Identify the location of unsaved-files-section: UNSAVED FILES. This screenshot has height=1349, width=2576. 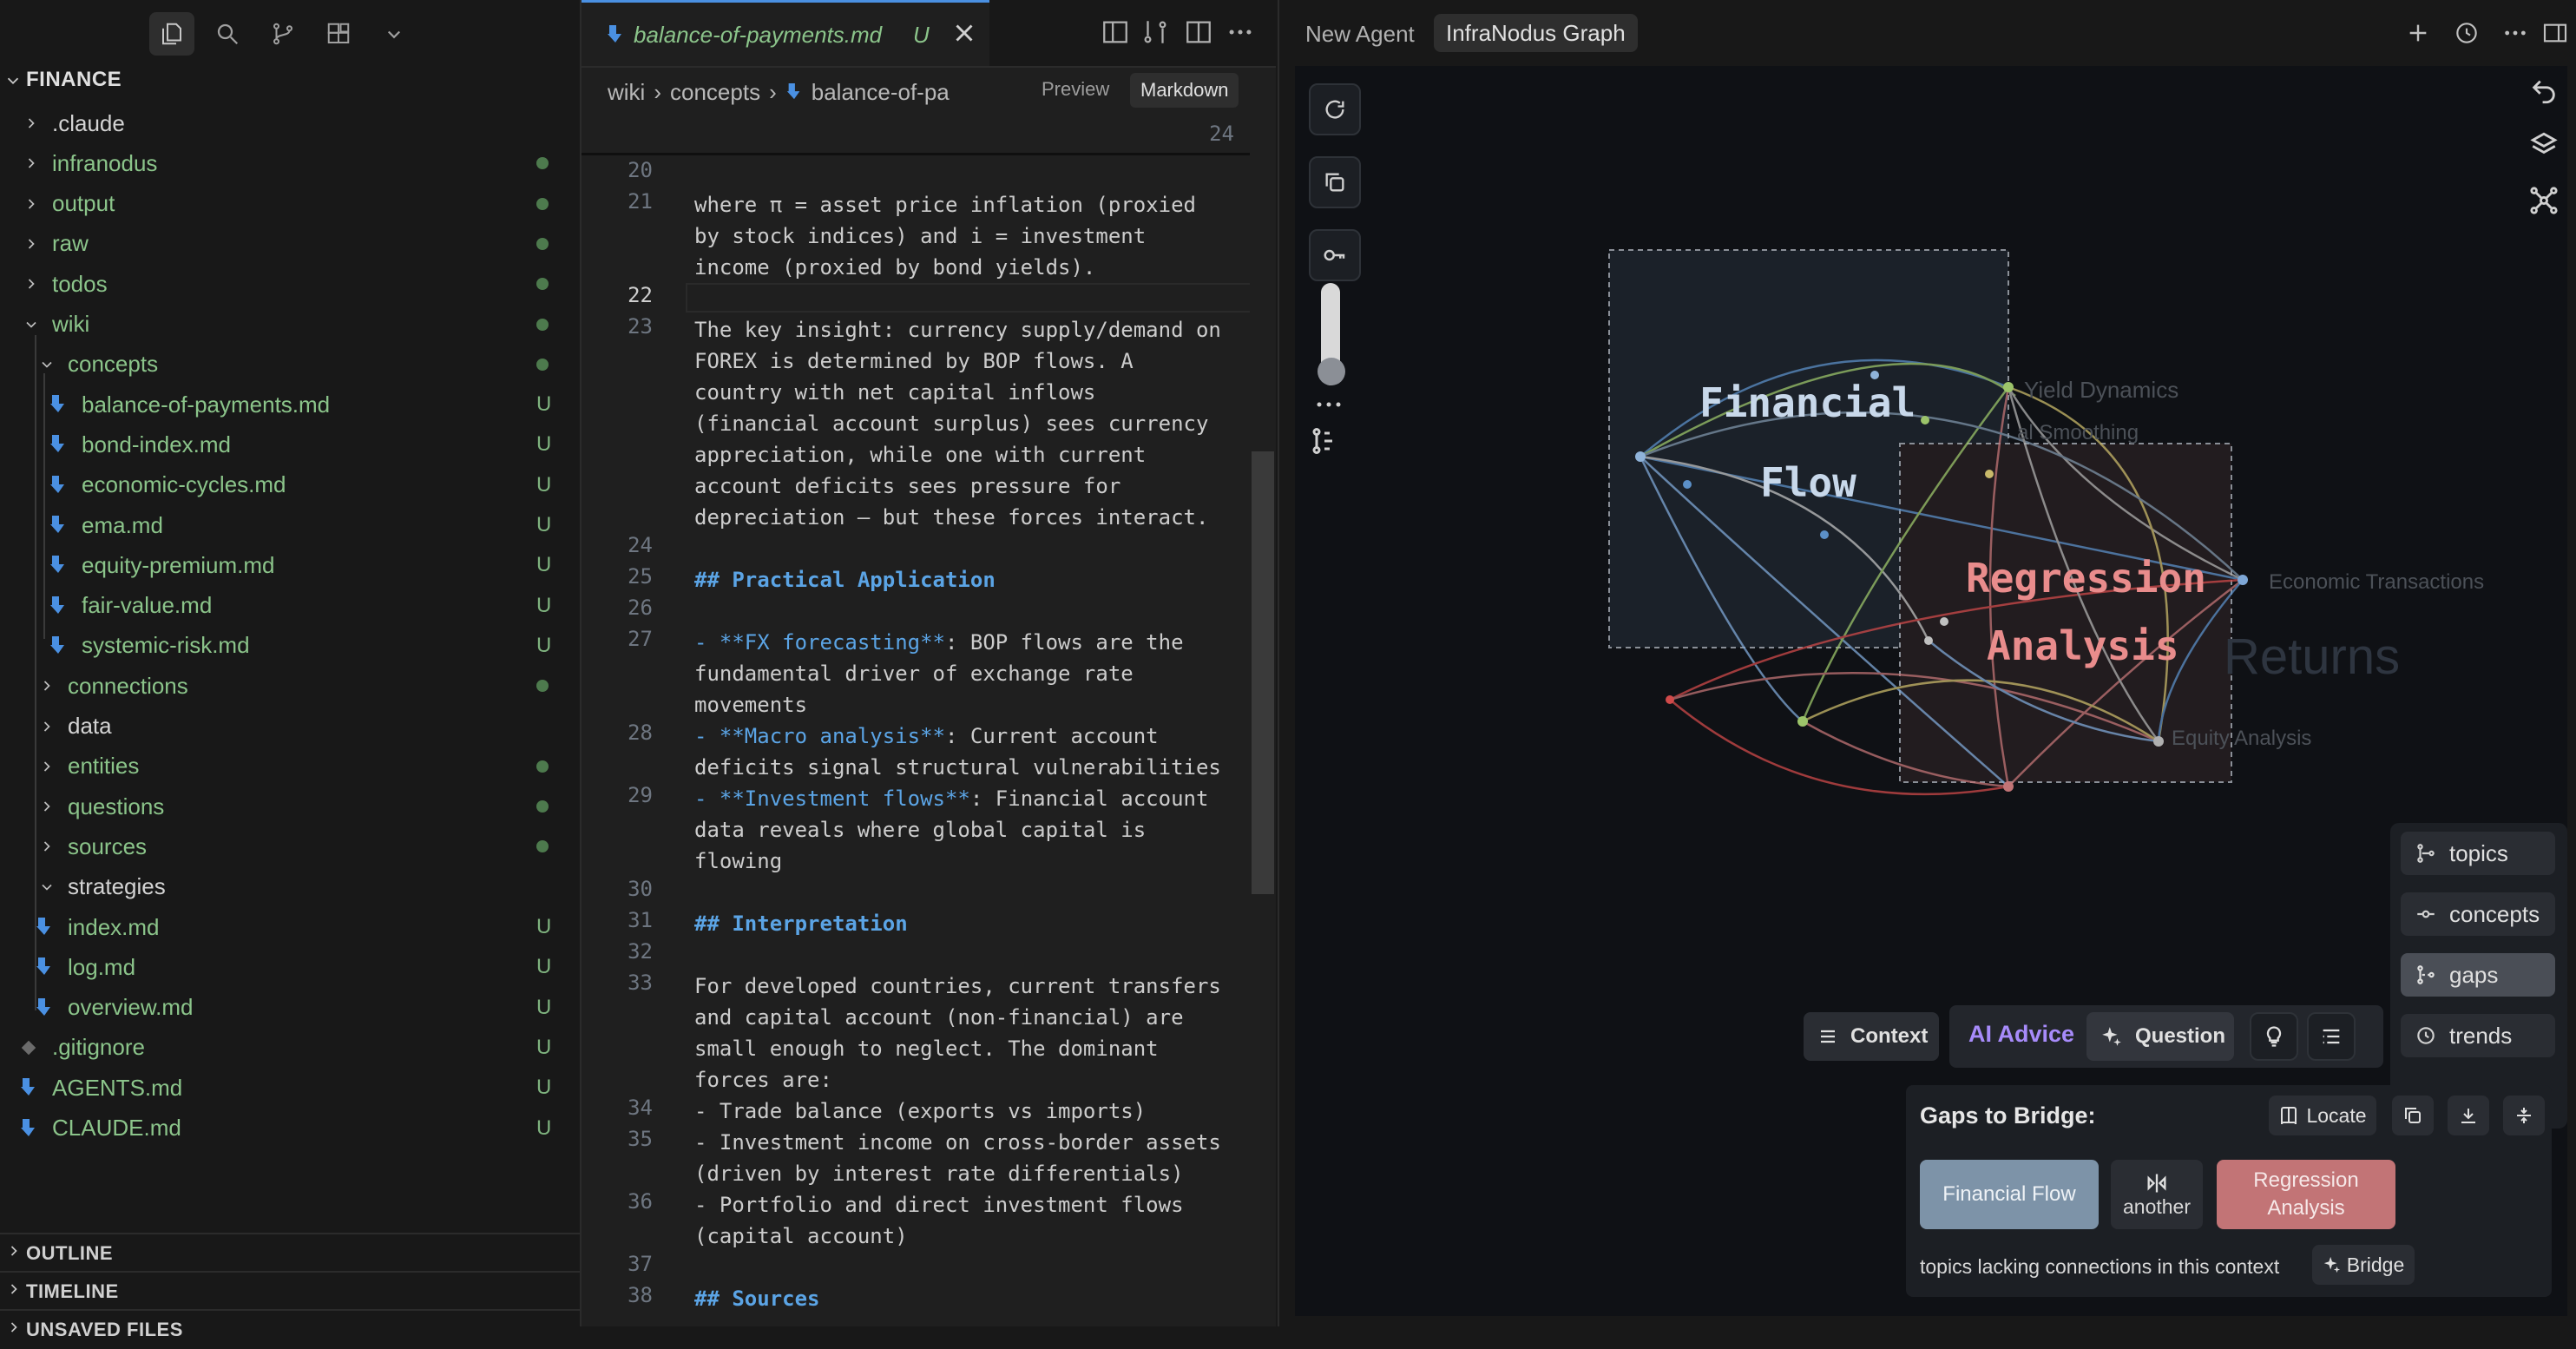
(290, 1329).